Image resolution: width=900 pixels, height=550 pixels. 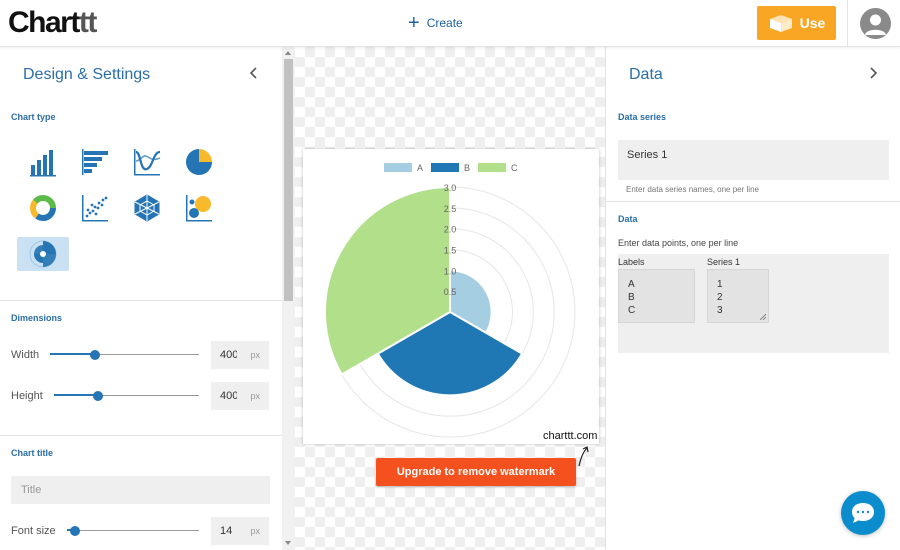 What do you see at coordinates (628, 219) in the screenshot?
I see `data-label: Data` at bounding box center [628, 219].